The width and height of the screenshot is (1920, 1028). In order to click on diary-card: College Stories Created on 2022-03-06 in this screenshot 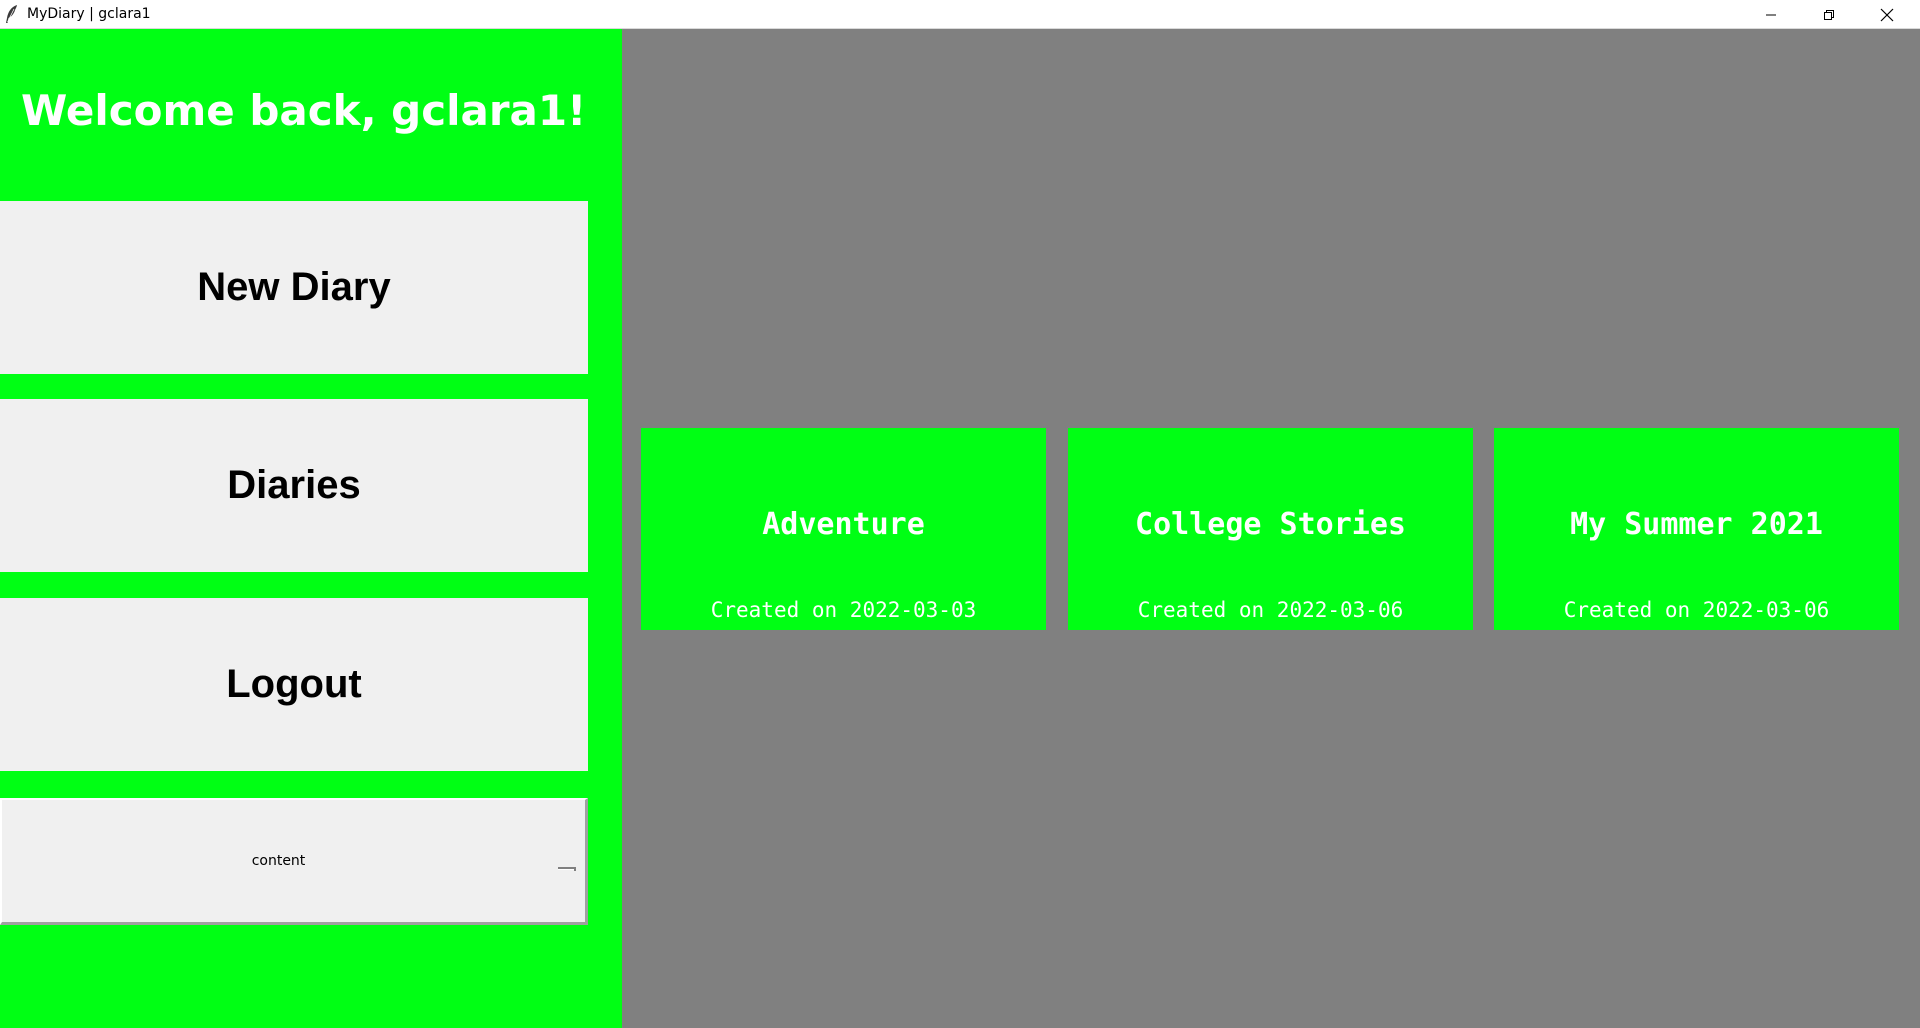, I will do `click(1270, 529)`.